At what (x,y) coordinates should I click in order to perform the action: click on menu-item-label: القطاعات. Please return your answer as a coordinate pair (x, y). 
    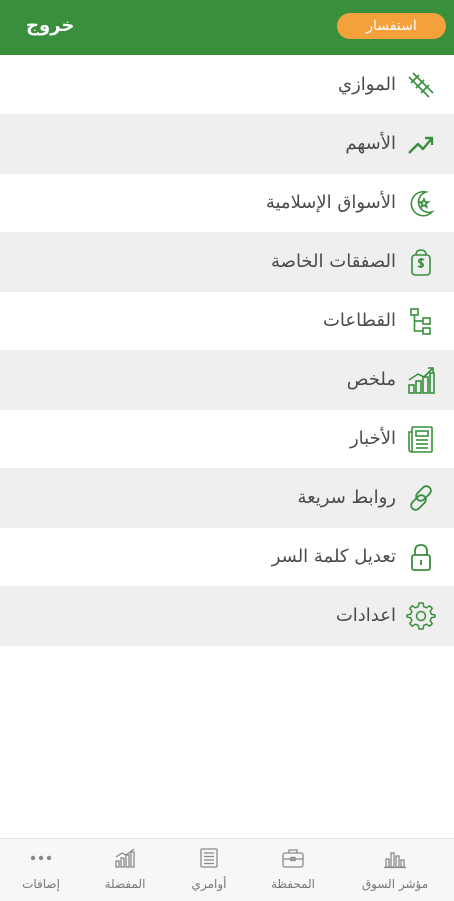
    Looking at the image, I should click on (359, 320).